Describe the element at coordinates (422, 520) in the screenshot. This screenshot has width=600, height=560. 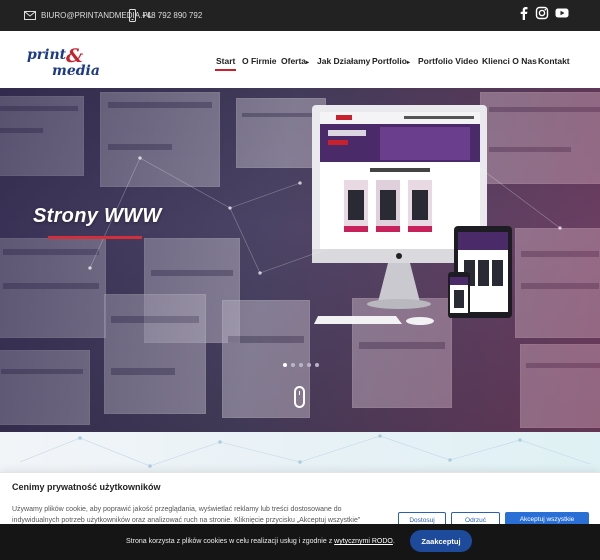
I see `customize-button-label: Dostosuj` at that location.